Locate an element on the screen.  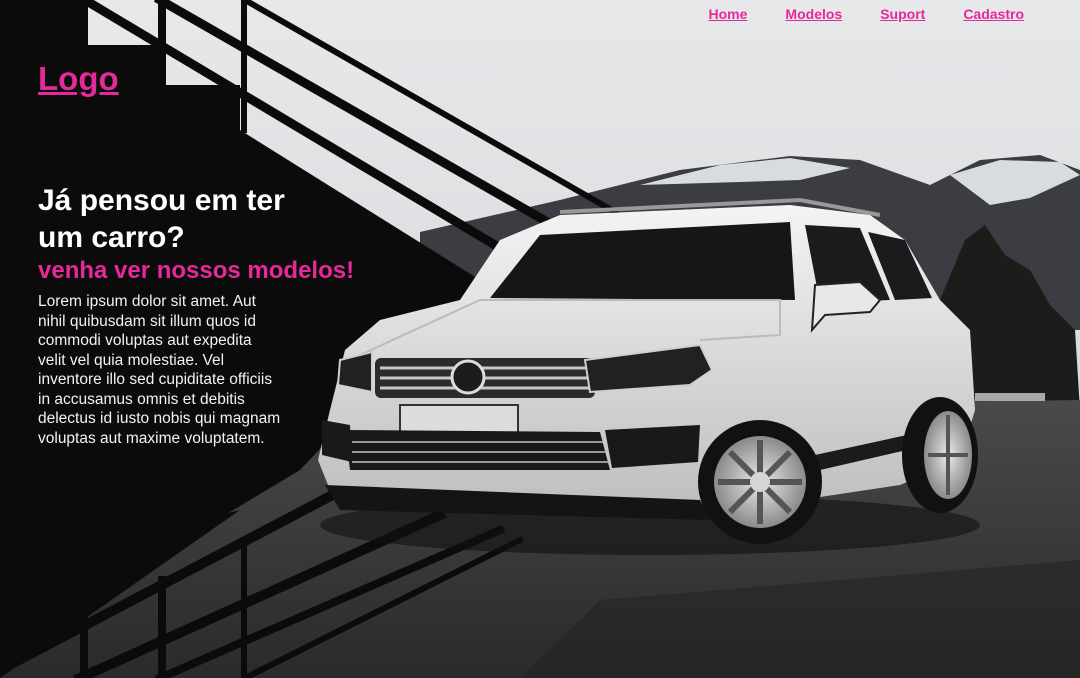
hero-subtitle: venha ver nossos modelos! is located at coordinates (196, 270).